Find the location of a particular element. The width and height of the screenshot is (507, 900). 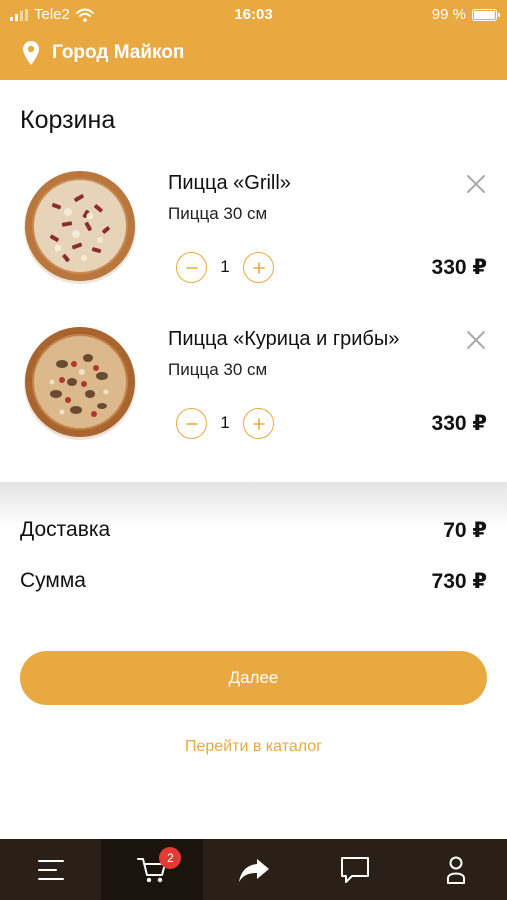

cart-badge: 2 is located at coordinates (170, 858).